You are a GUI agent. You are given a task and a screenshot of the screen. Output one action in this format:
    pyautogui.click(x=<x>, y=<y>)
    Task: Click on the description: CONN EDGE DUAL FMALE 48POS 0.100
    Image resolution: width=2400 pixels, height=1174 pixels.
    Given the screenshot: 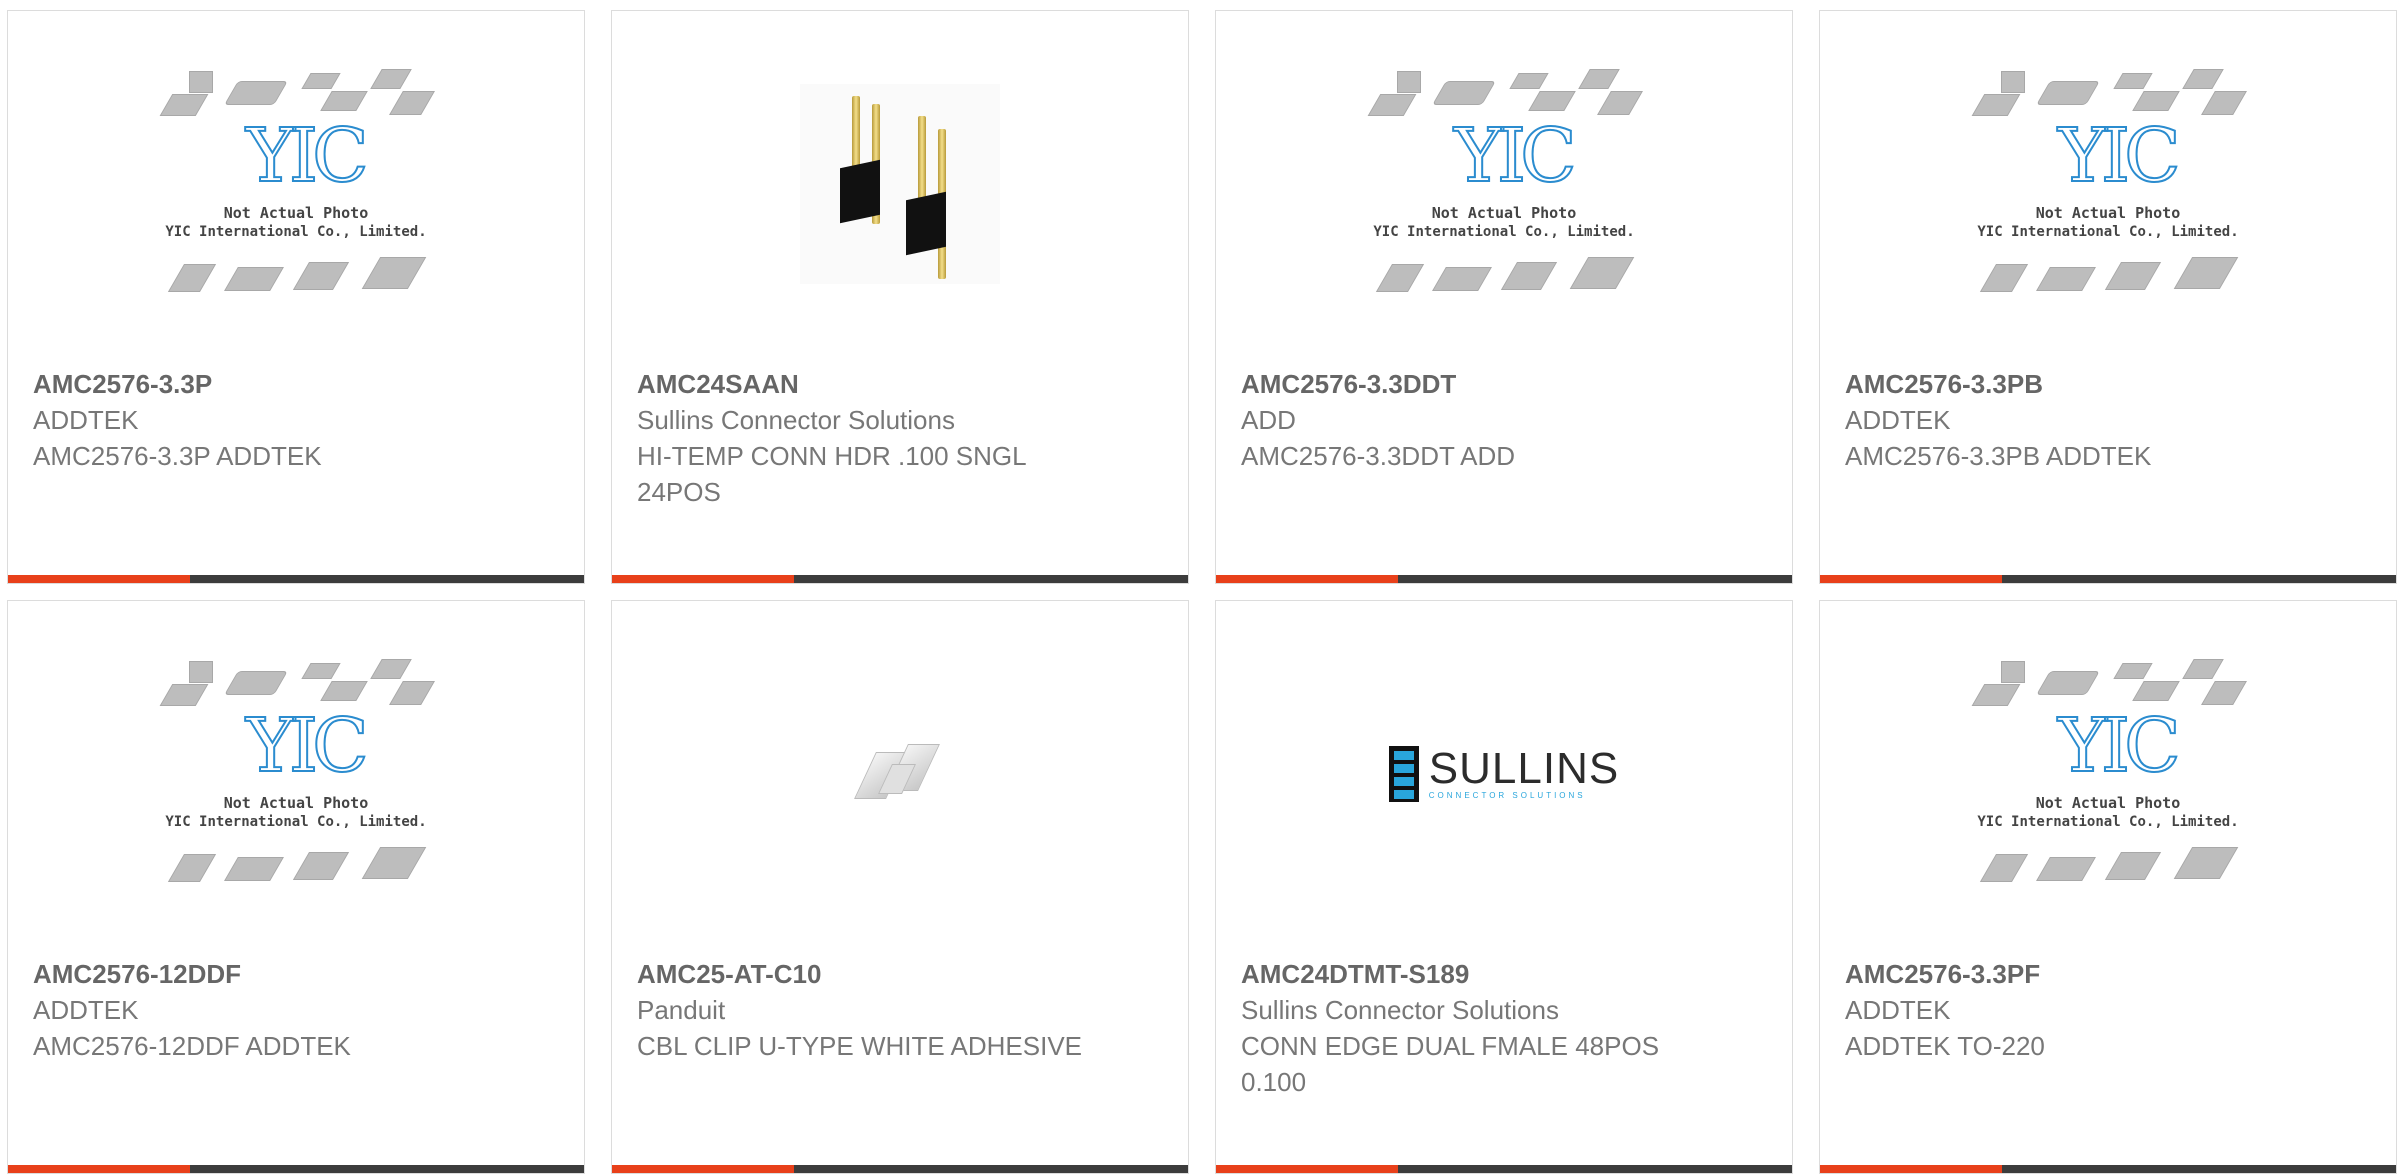 What is the action you would take?
    pyautogui.click(x=1450, y=1064)
    